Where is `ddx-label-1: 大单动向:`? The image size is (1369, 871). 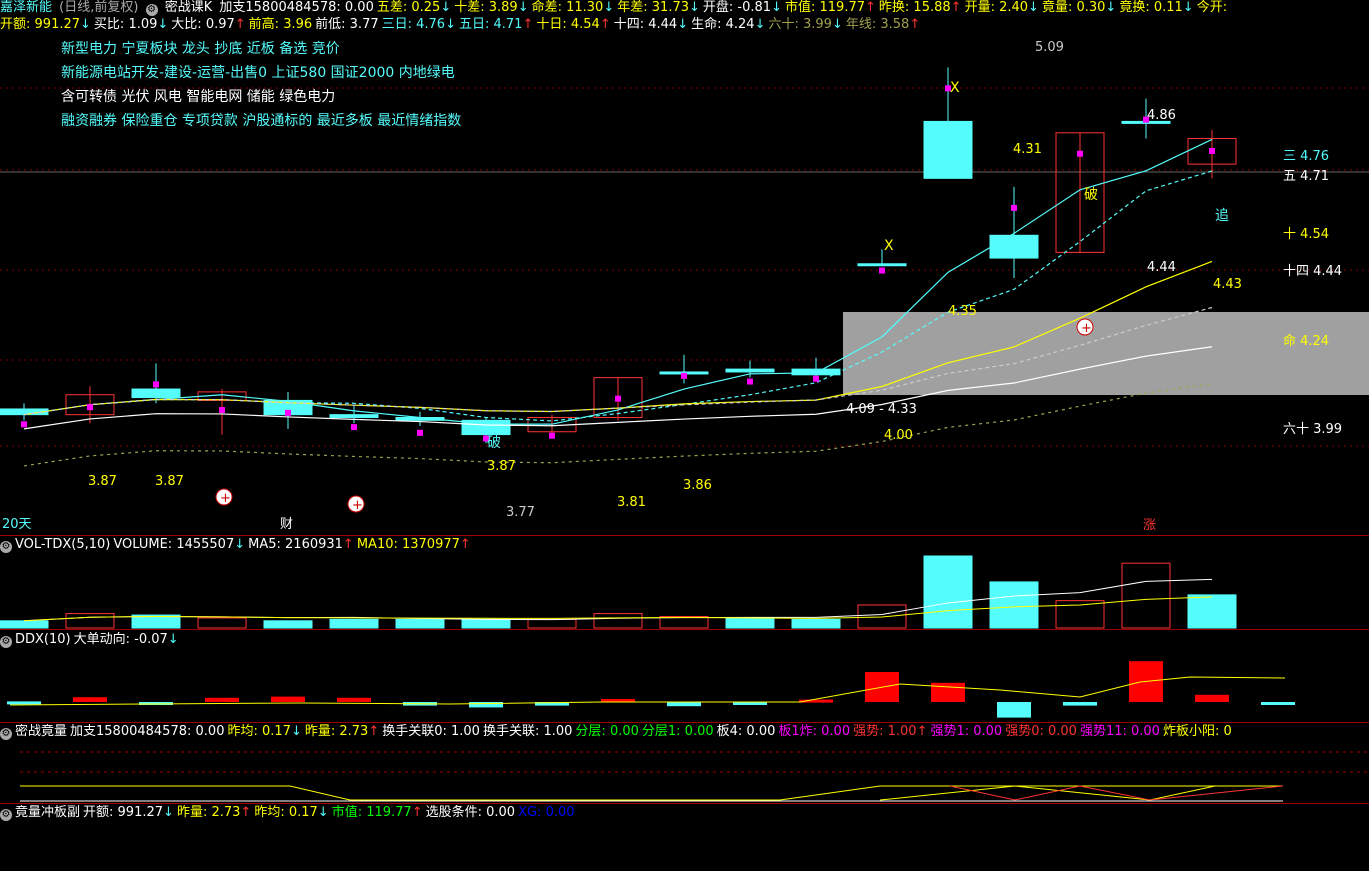 ddx-label-1: 大单动向: is located at coordinates (102, 639).